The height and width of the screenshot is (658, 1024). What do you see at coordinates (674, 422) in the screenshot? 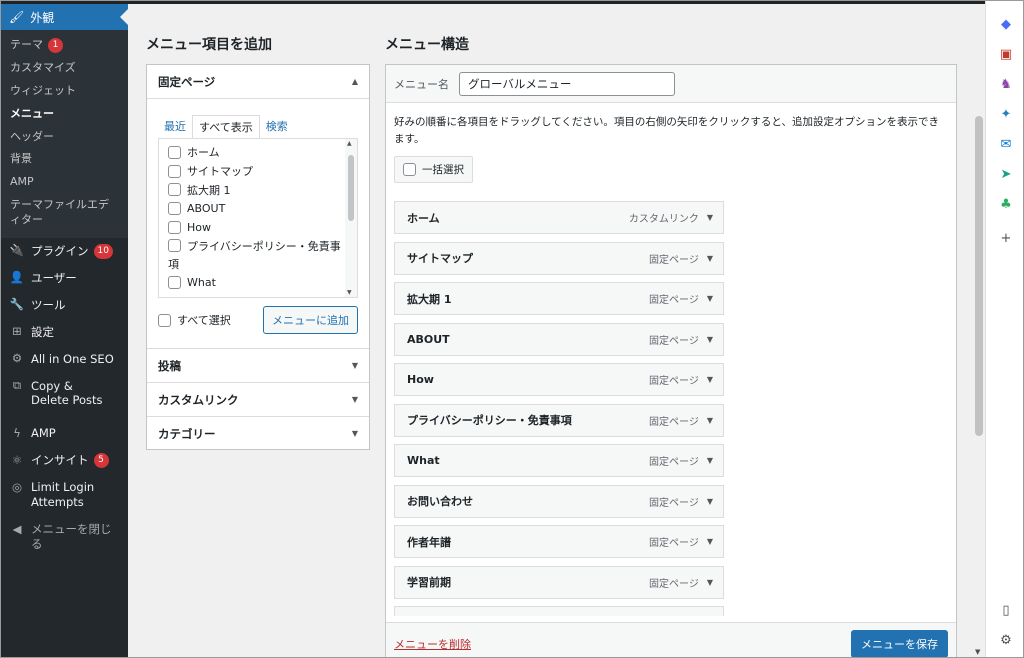
I see `menu-item-type: 固定ページ` at bounding box center [674, 422].